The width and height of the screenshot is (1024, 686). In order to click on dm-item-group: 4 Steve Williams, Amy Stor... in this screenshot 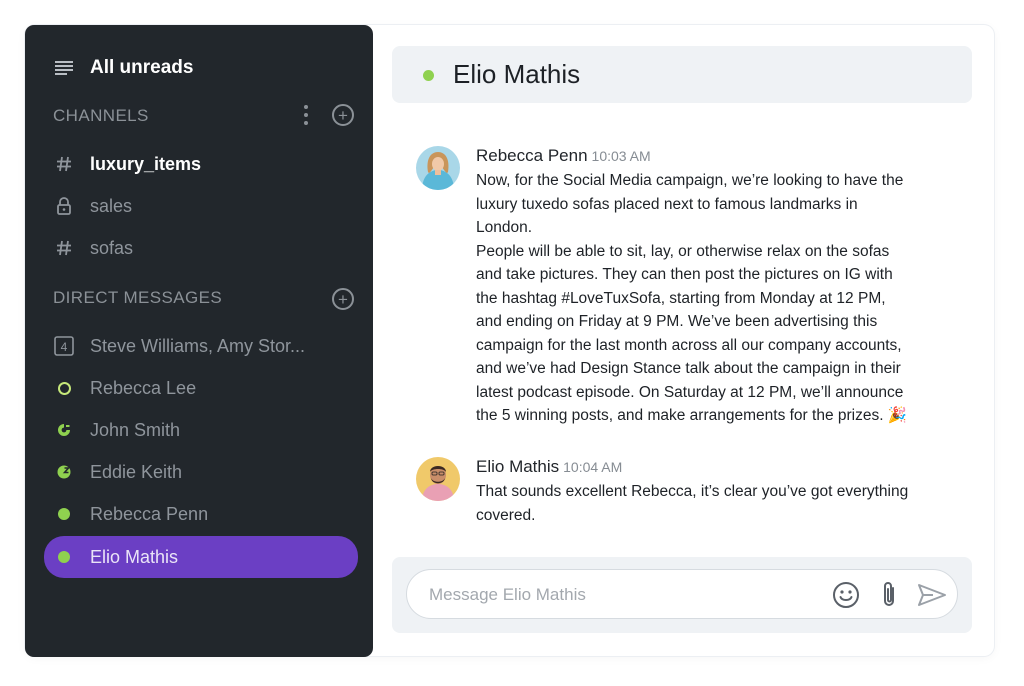, I will do `click(199, 346)`.